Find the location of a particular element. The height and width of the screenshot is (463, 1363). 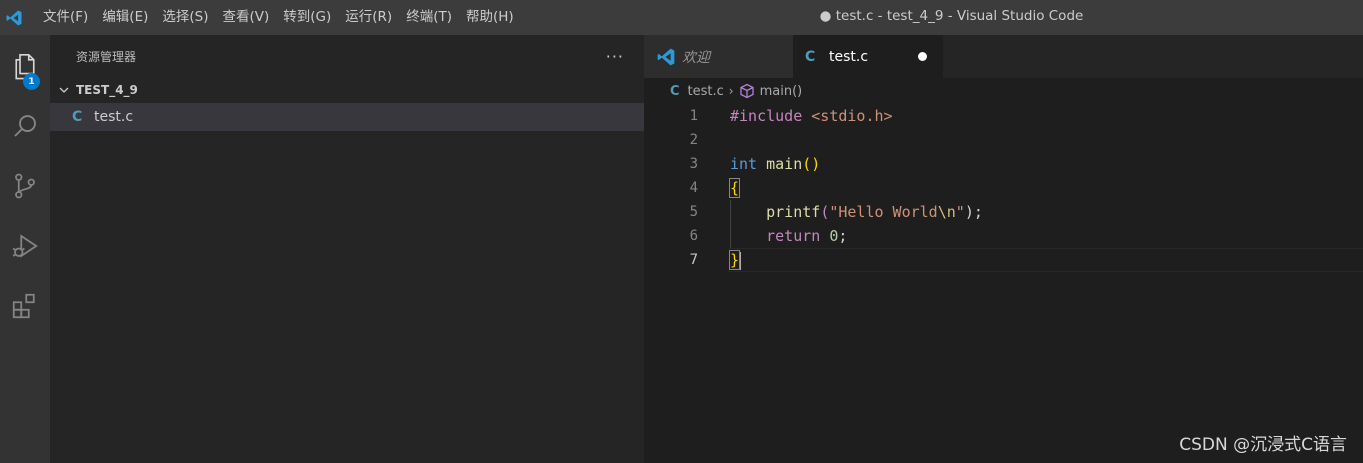

code-line-7: 7 } is located at coordinates (1003, 260).